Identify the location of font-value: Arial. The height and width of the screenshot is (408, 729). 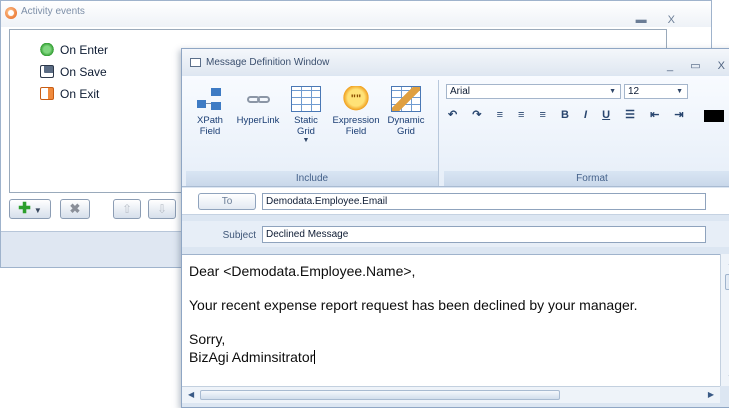
(460, 91).